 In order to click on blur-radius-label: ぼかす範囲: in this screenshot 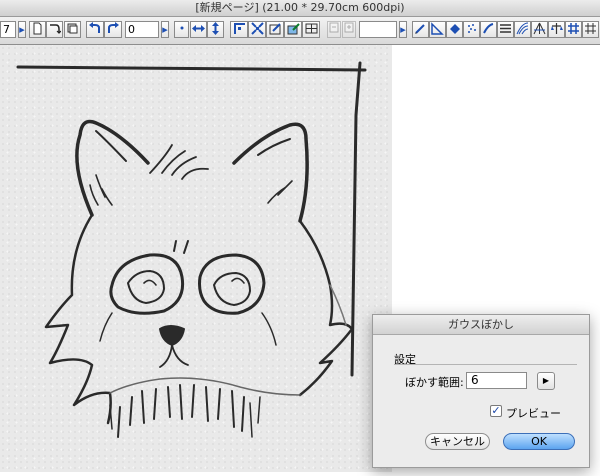, I will do `click(434, 382)`.